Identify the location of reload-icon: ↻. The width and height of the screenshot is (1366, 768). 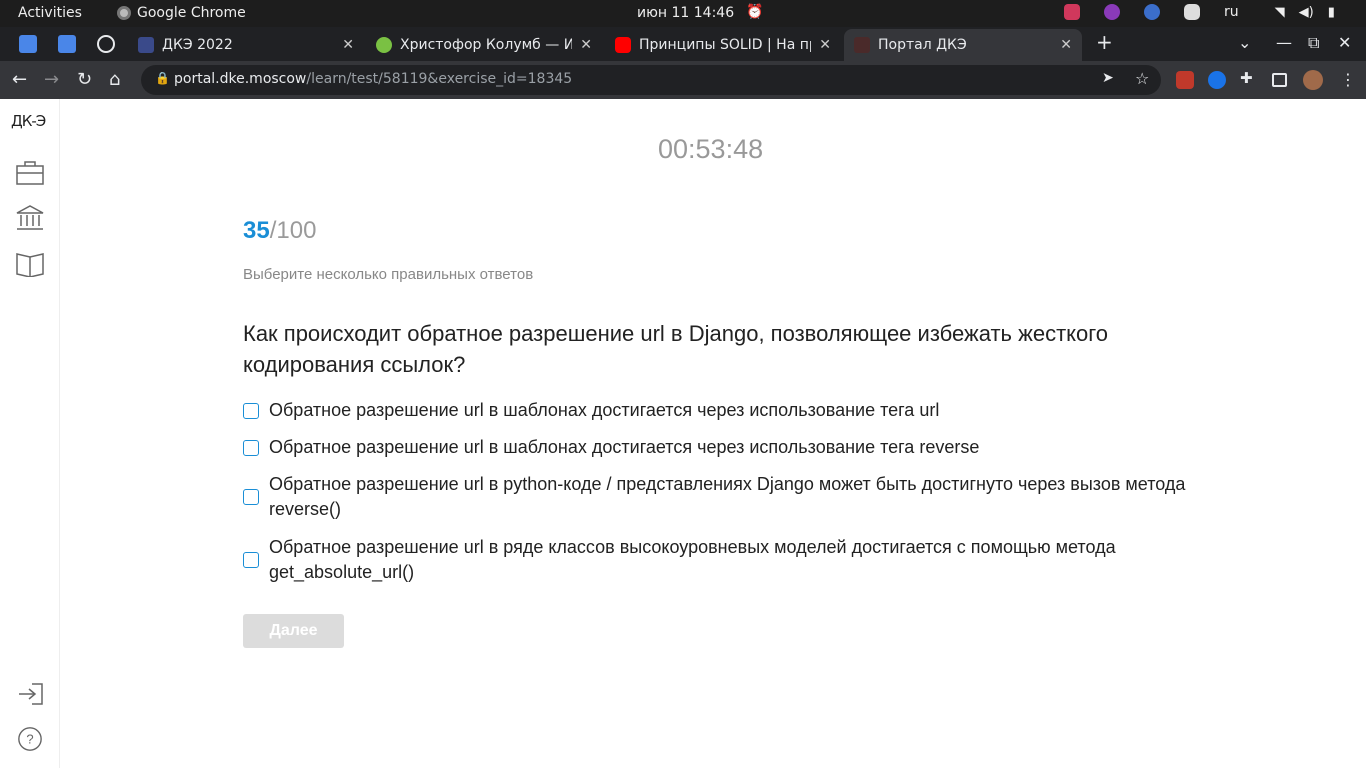
(84, 79).